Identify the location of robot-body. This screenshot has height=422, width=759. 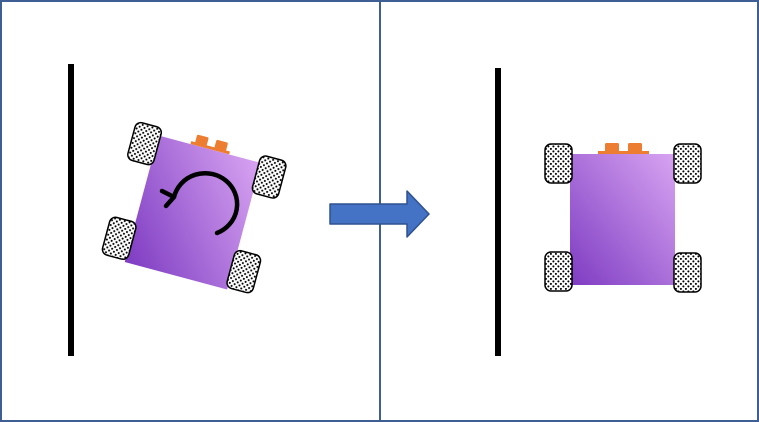
(622, 219).